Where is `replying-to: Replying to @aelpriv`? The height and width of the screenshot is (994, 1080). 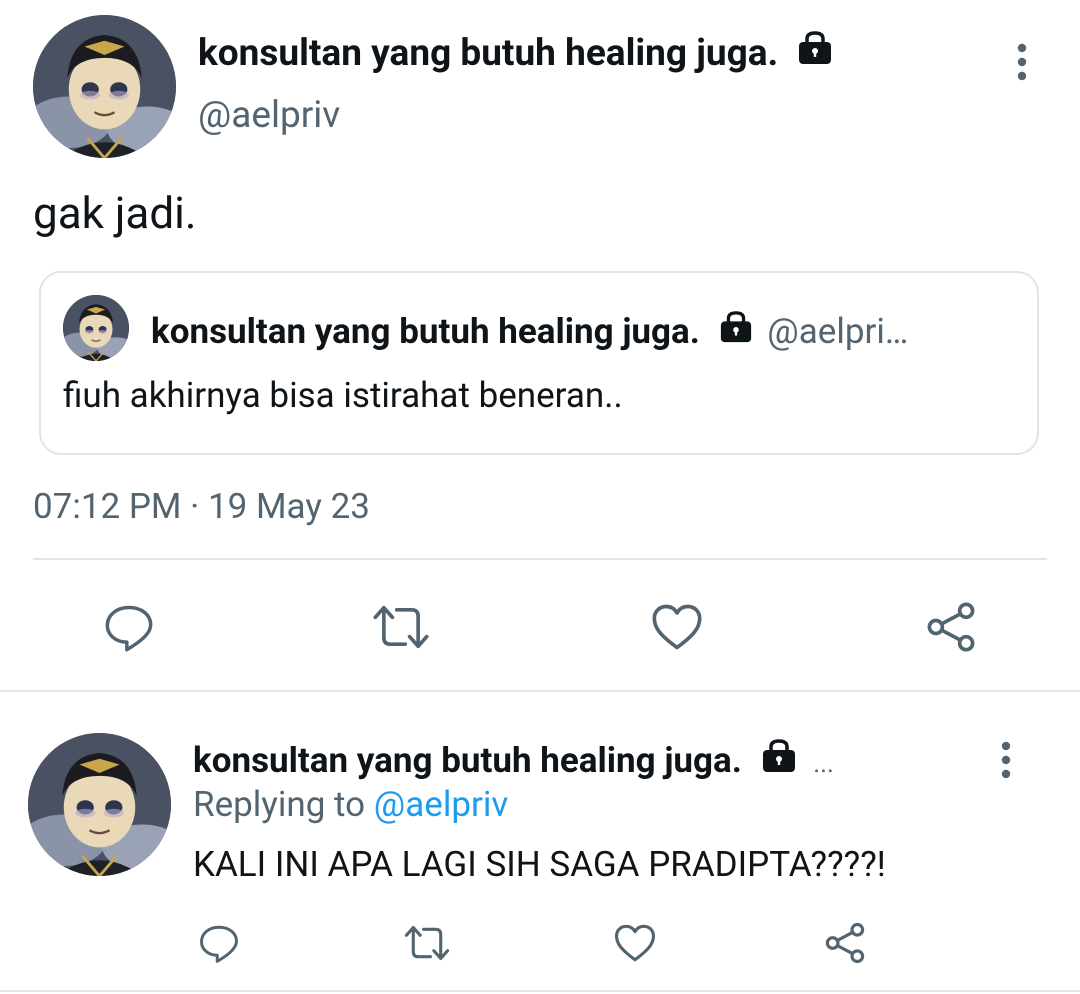 replying-to: Replying to @aelpriv is located at coordinates (350, 805).